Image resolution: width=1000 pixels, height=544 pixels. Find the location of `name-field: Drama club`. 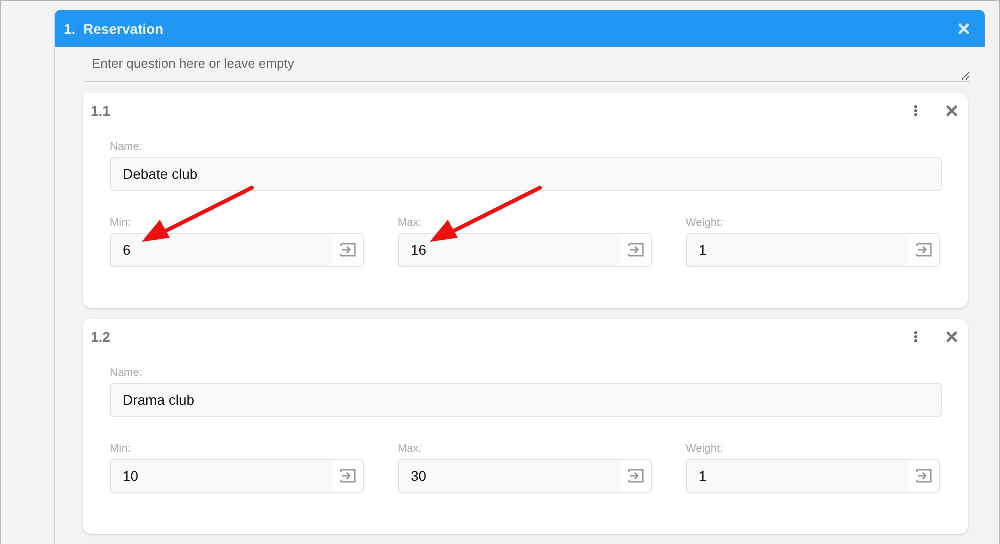

name-field: Drama club is located at coordinates (526, 400).